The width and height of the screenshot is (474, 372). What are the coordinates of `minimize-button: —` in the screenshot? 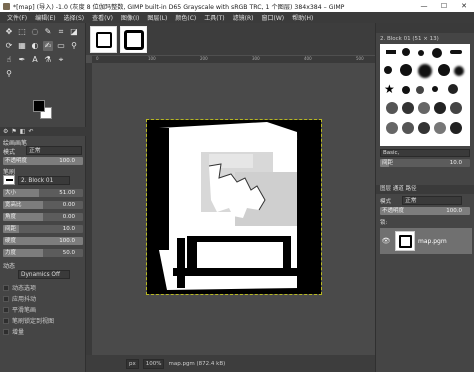 It's located at (424, 6).